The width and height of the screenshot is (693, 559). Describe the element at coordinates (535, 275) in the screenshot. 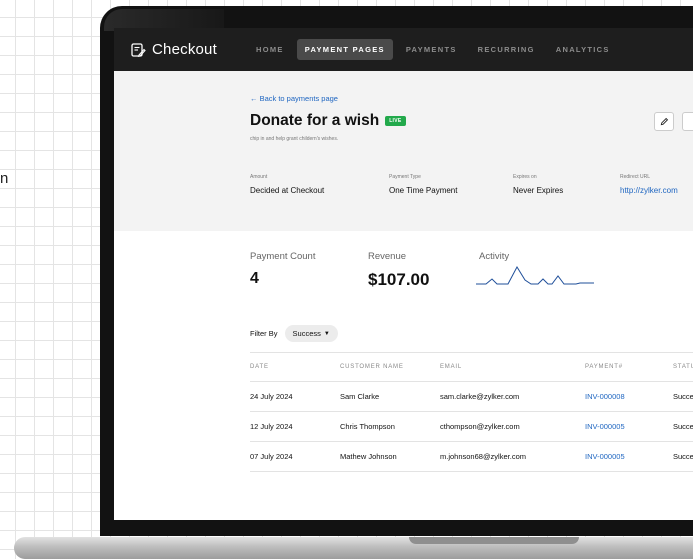

I see `activity-sparkline` at that location.